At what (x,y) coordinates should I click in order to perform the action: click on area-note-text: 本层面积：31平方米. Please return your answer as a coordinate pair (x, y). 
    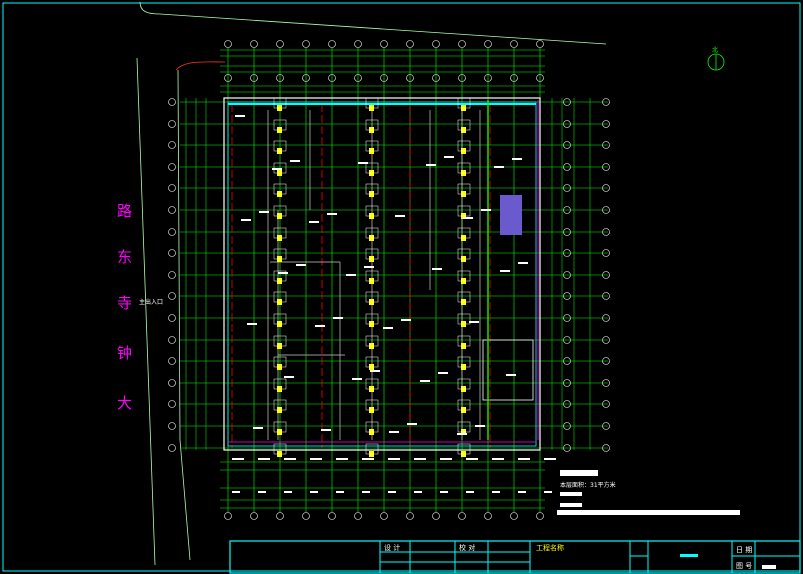
    Looking at the image, I should click on (588, 485).